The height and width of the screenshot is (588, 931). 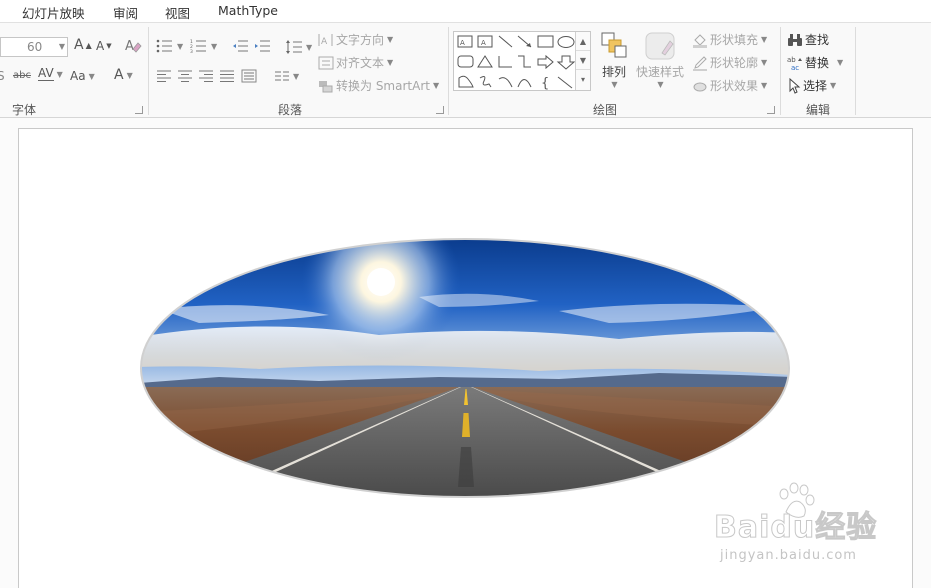 What do you see at coordinates (565, 82) in the screenshot?
I see `diagonal-line-icon` at bounding box center [565, 82].